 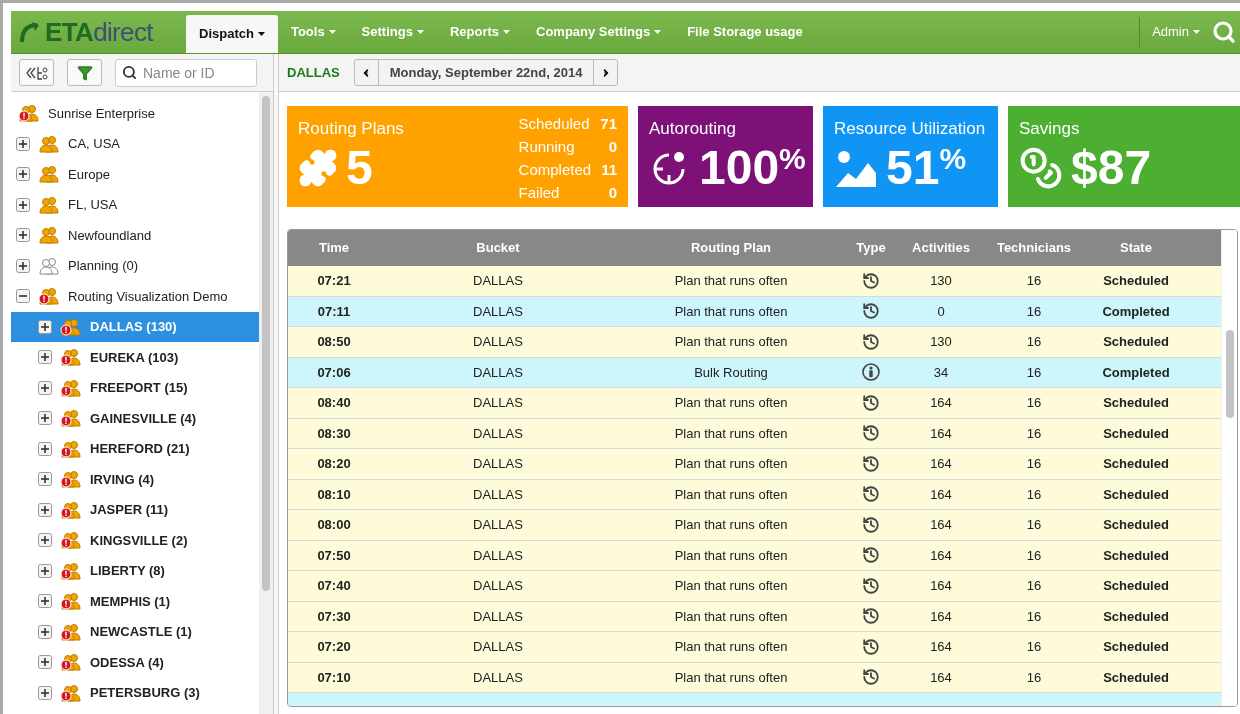 What do you see at coordinates (334, 555) in the screenshot?
I see `table-cell-text: 07:50` at bounding box center [334, 555].